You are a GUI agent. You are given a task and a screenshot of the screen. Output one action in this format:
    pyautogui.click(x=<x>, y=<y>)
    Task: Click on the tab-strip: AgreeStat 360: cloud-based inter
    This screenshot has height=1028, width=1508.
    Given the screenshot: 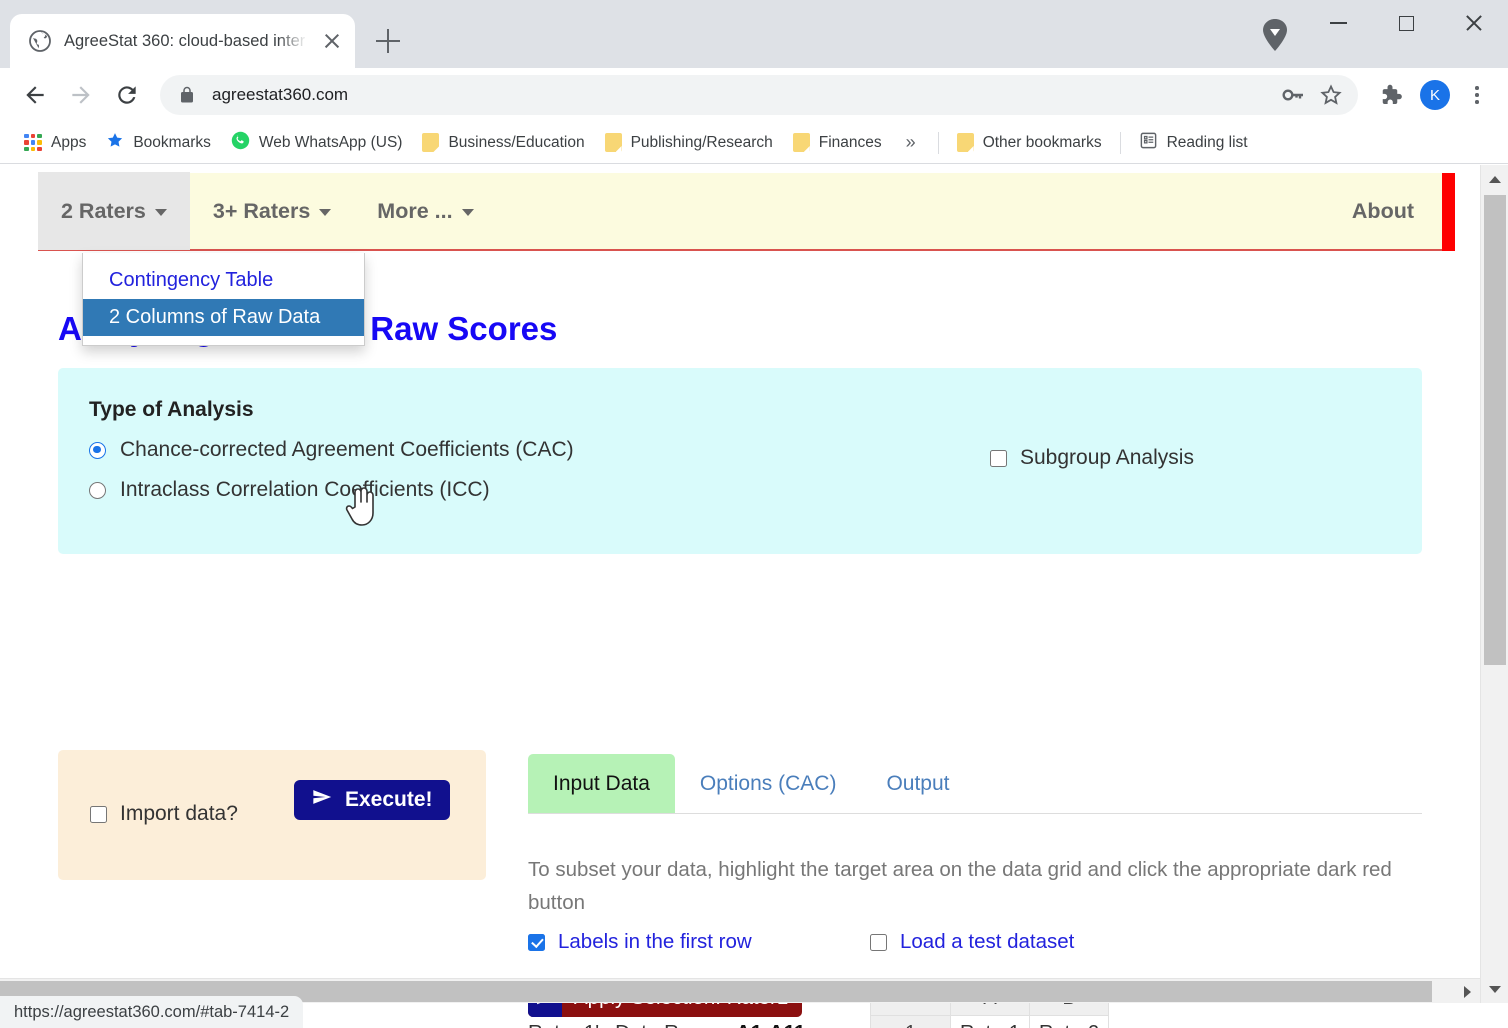 What is the action you would take?
    pyautogui.click(x=754, y=34)
    